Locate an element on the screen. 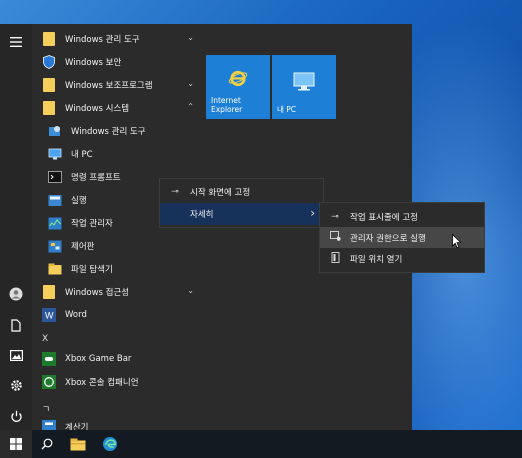 The width and height of the screenshot is (522, 458). documents-icon is located at coordinates (16, 325).